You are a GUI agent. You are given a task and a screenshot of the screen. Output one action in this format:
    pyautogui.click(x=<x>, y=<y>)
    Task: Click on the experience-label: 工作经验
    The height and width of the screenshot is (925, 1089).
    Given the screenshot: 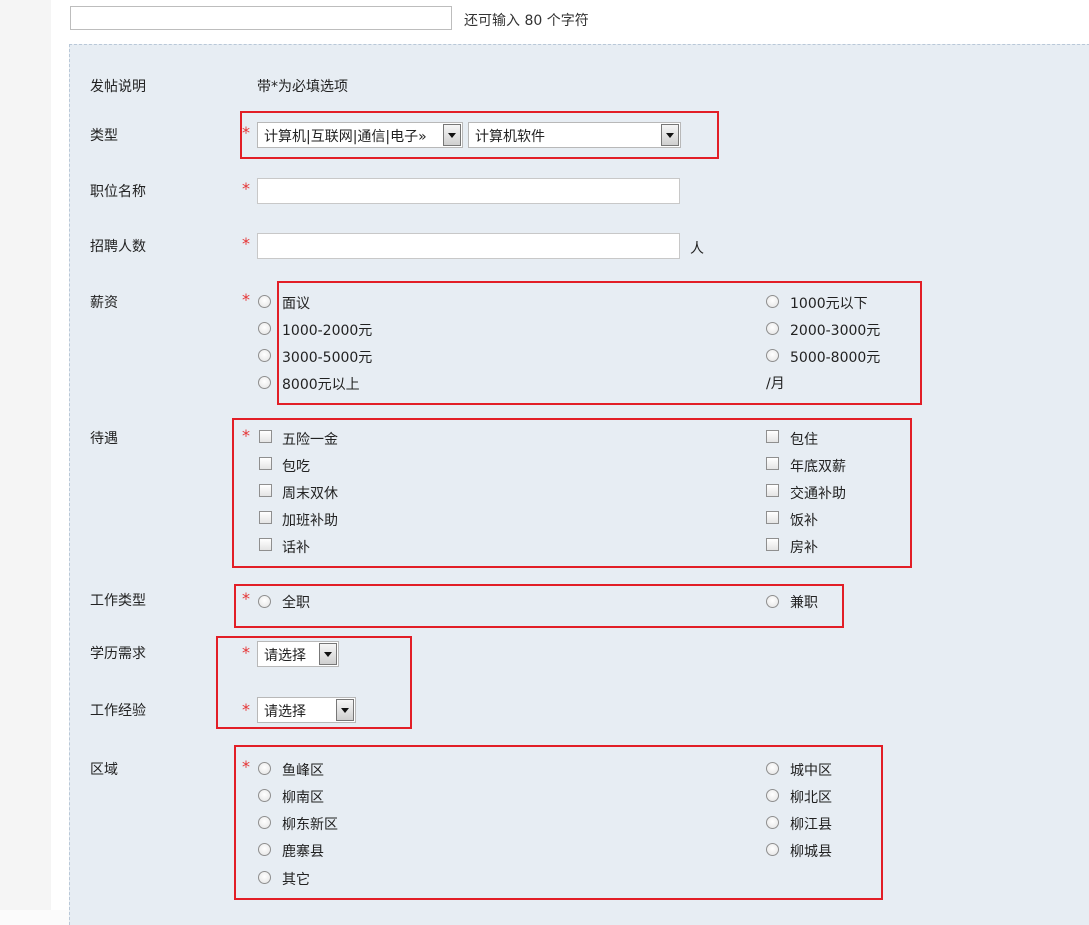 What is the action you would take?
    pyautogui.click(x=118, y=711)
    